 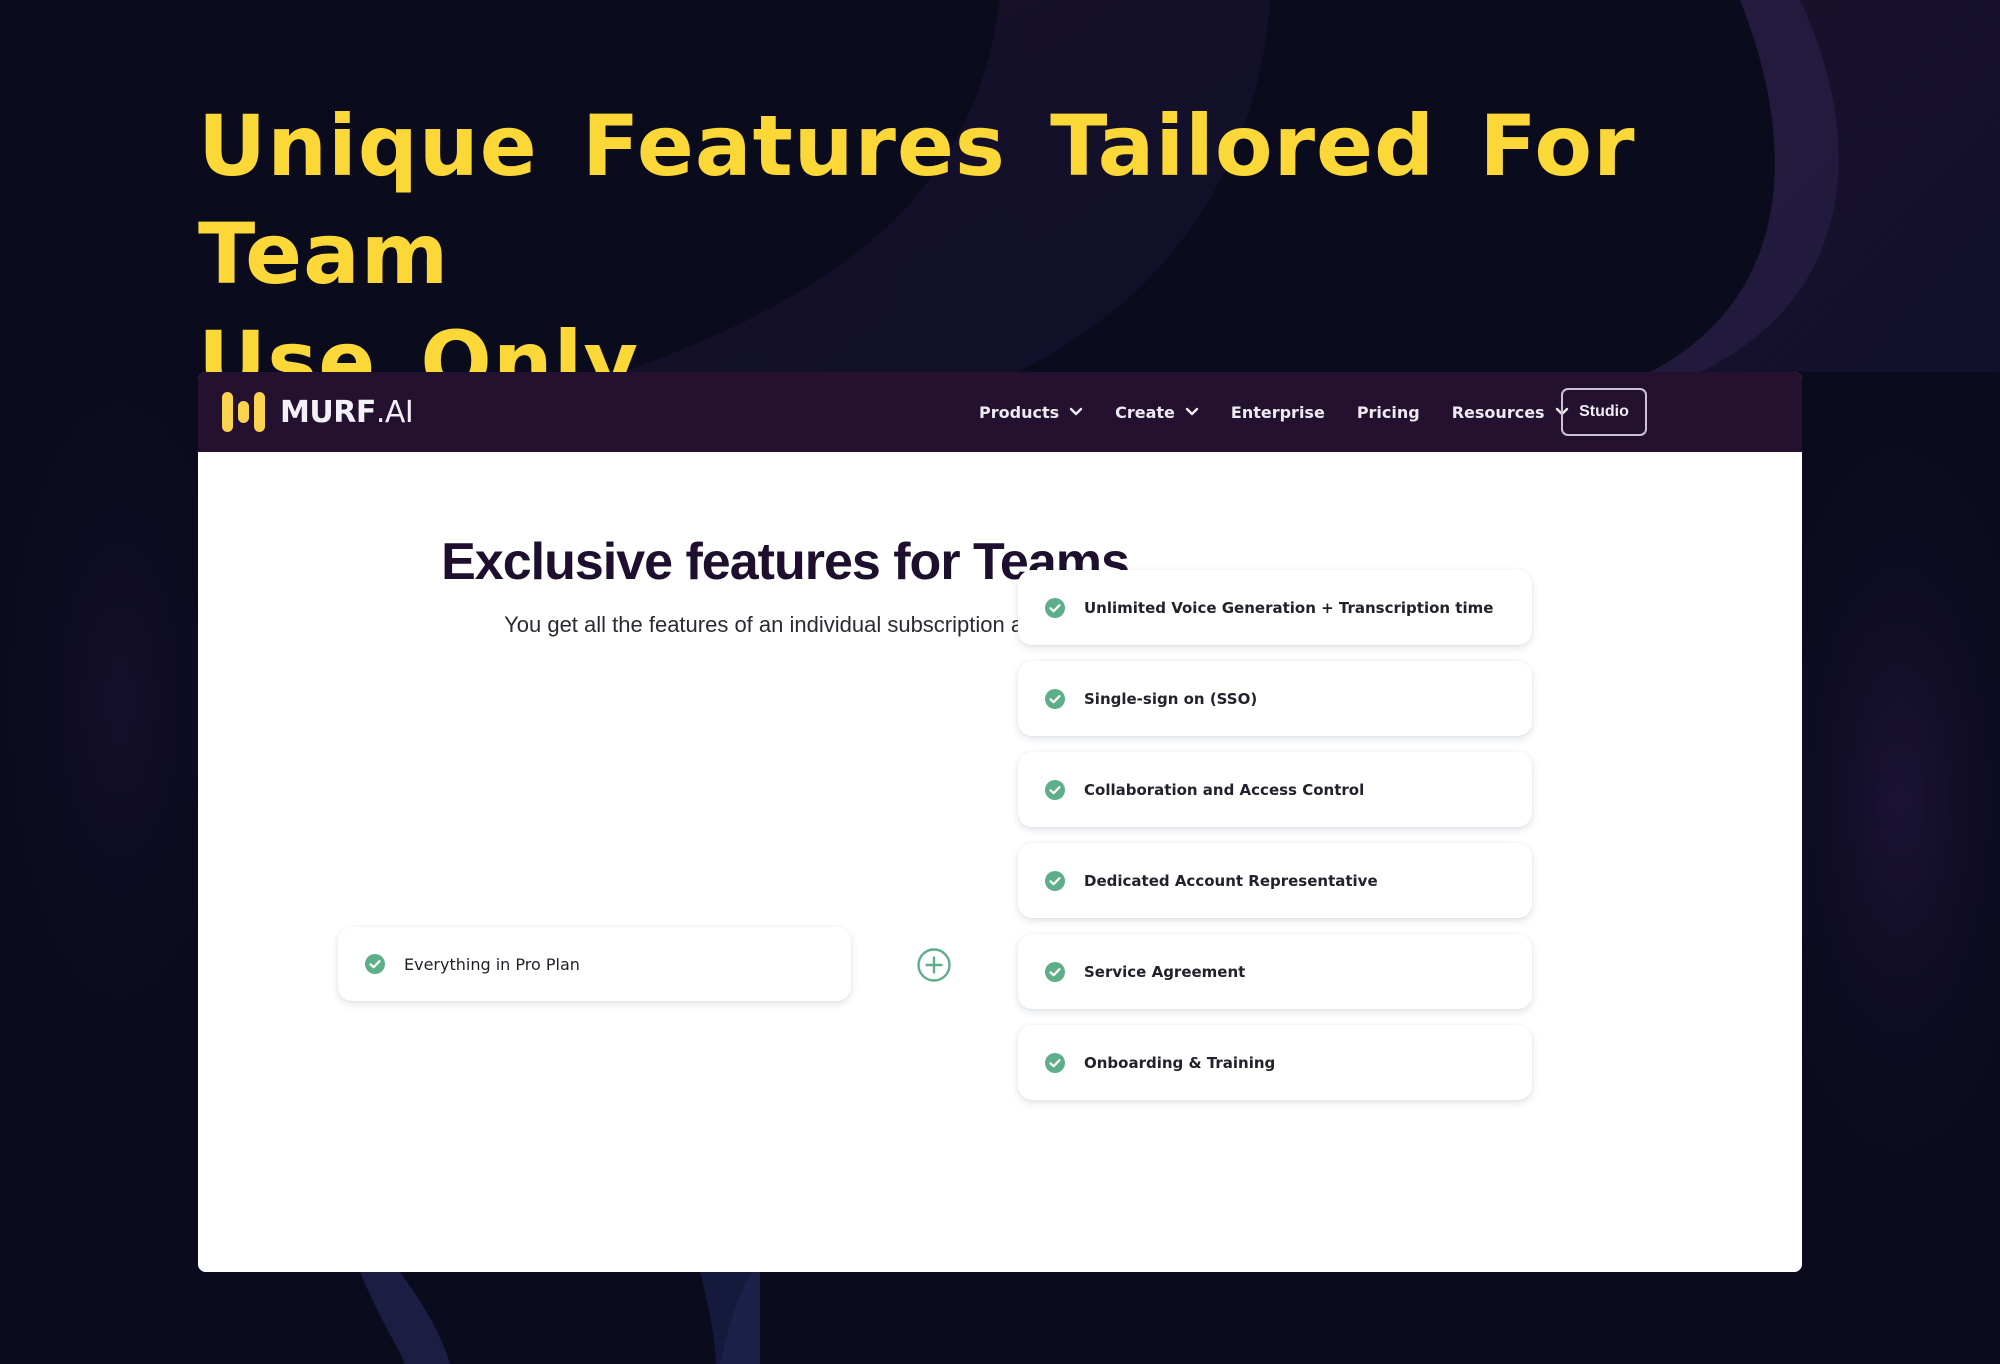 What do you see at coordinates (934, 965) in the screenshot?
I see `plus-circle-icon` at bounding box center [934, 965].